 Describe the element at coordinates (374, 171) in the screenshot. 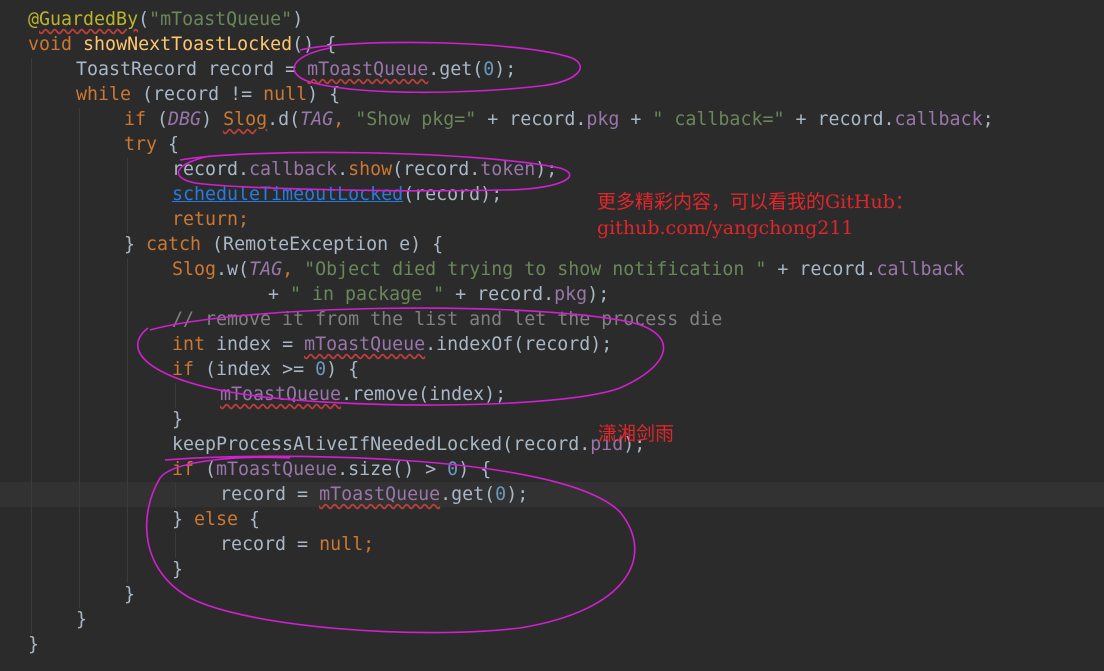

I see `scribble-circle-show` at that location.